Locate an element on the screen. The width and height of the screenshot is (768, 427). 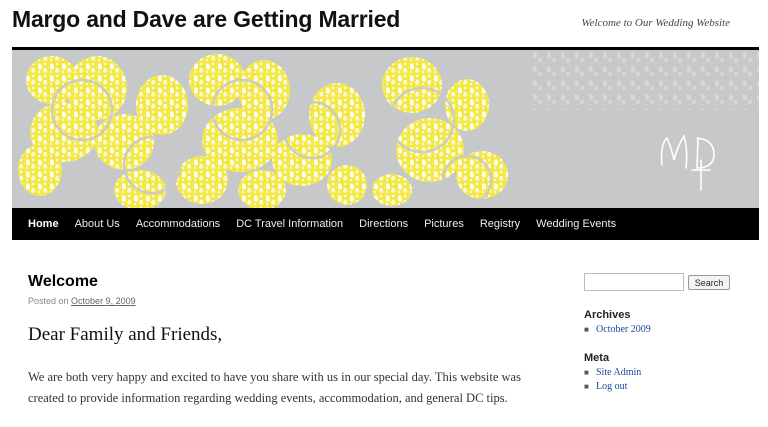
site-title: Margo and Dave are Getting Married is located at coordinates (206, 19).